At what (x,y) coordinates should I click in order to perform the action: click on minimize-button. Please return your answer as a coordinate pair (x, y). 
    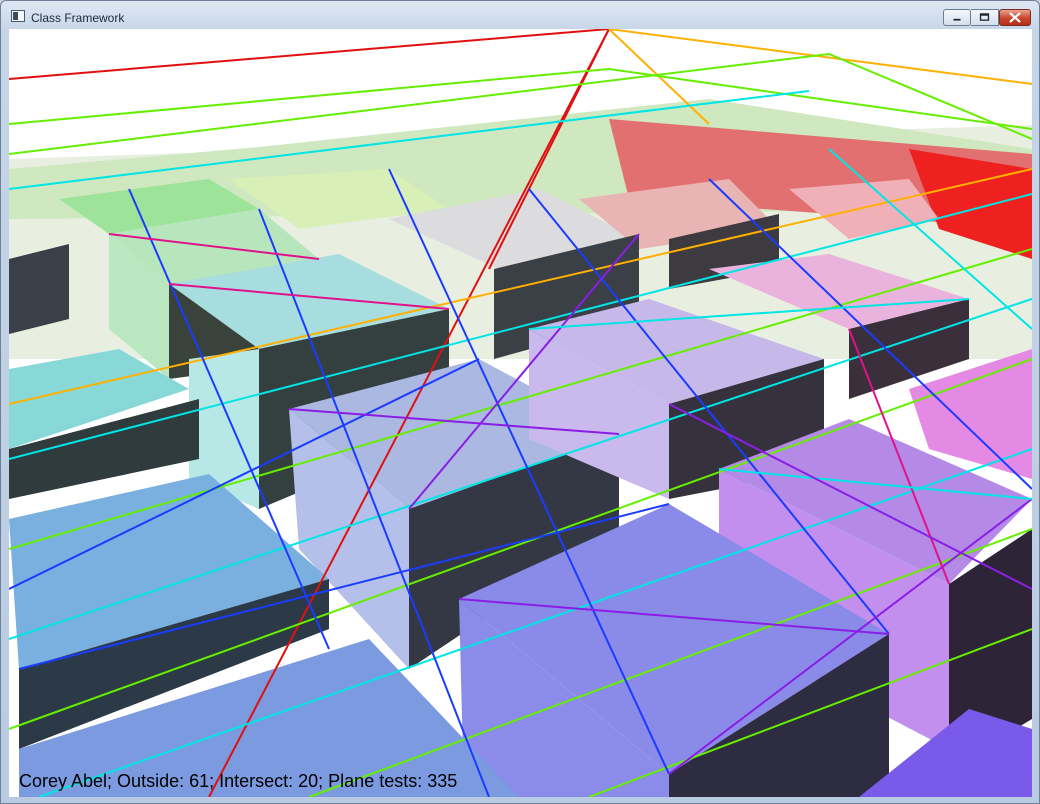
    Looking at the image, I should click on (957, 17).